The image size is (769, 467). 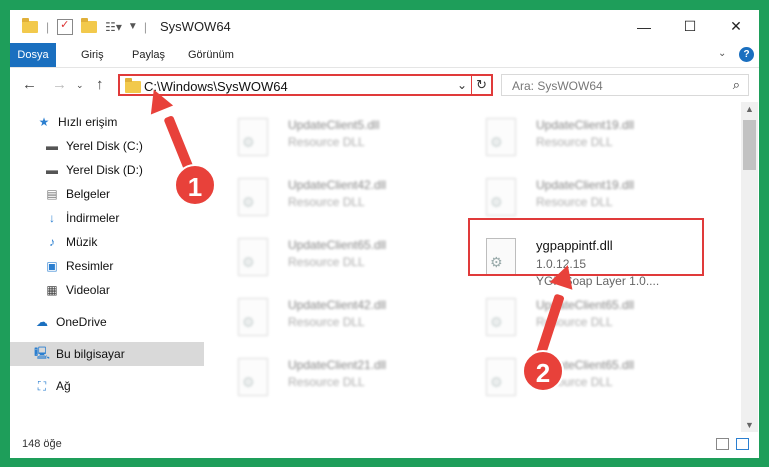 I want to click on chevron-down-icon: ⌄, so click(x=462, y=85).